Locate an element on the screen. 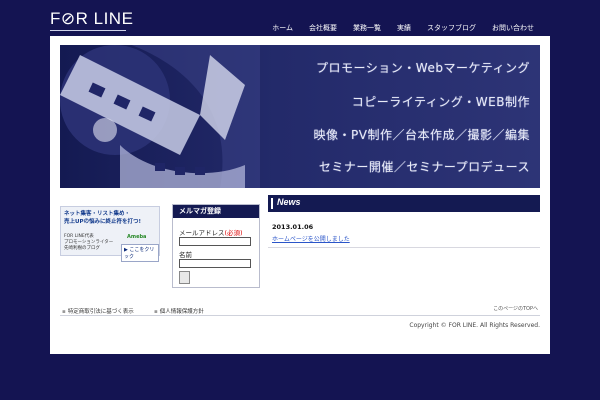 This screenshot has height=400, width=600. blog-banner-sub-2: プロモーションライター is located at coordinates (89, 242).